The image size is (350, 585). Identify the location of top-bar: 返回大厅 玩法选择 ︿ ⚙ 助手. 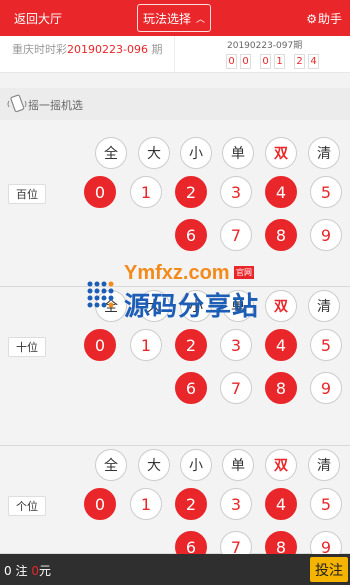
(175, 18).